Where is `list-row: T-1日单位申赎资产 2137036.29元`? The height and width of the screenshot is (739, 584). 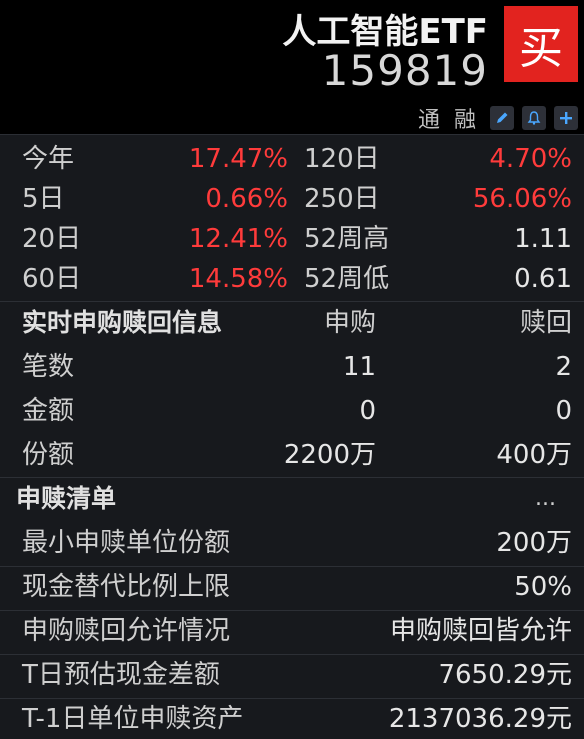
list-row: T-1日单位申赎资产 2137036.29元 is located at coordinates (292, 719).